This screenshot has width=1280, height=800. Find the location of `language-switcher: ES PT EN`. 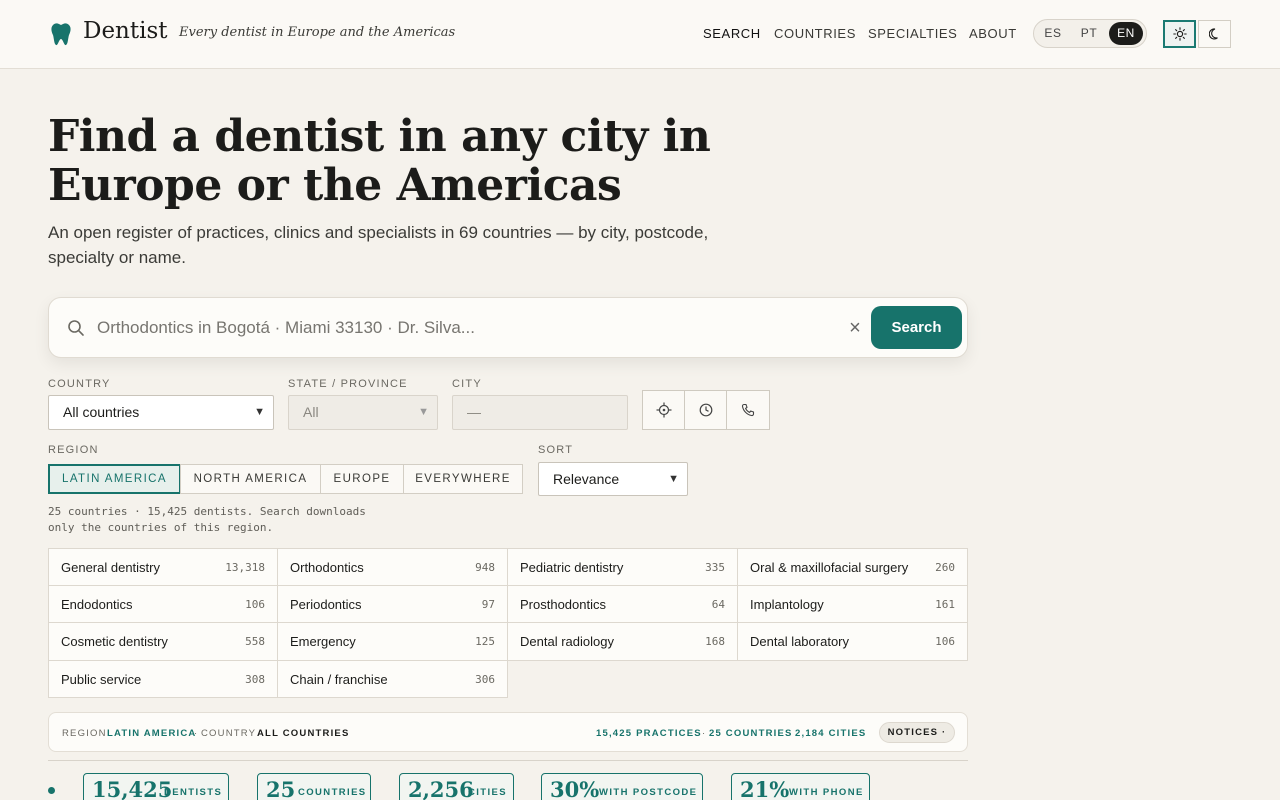

language-switcher: ES PT EN is located at coordinates (1090, 33).